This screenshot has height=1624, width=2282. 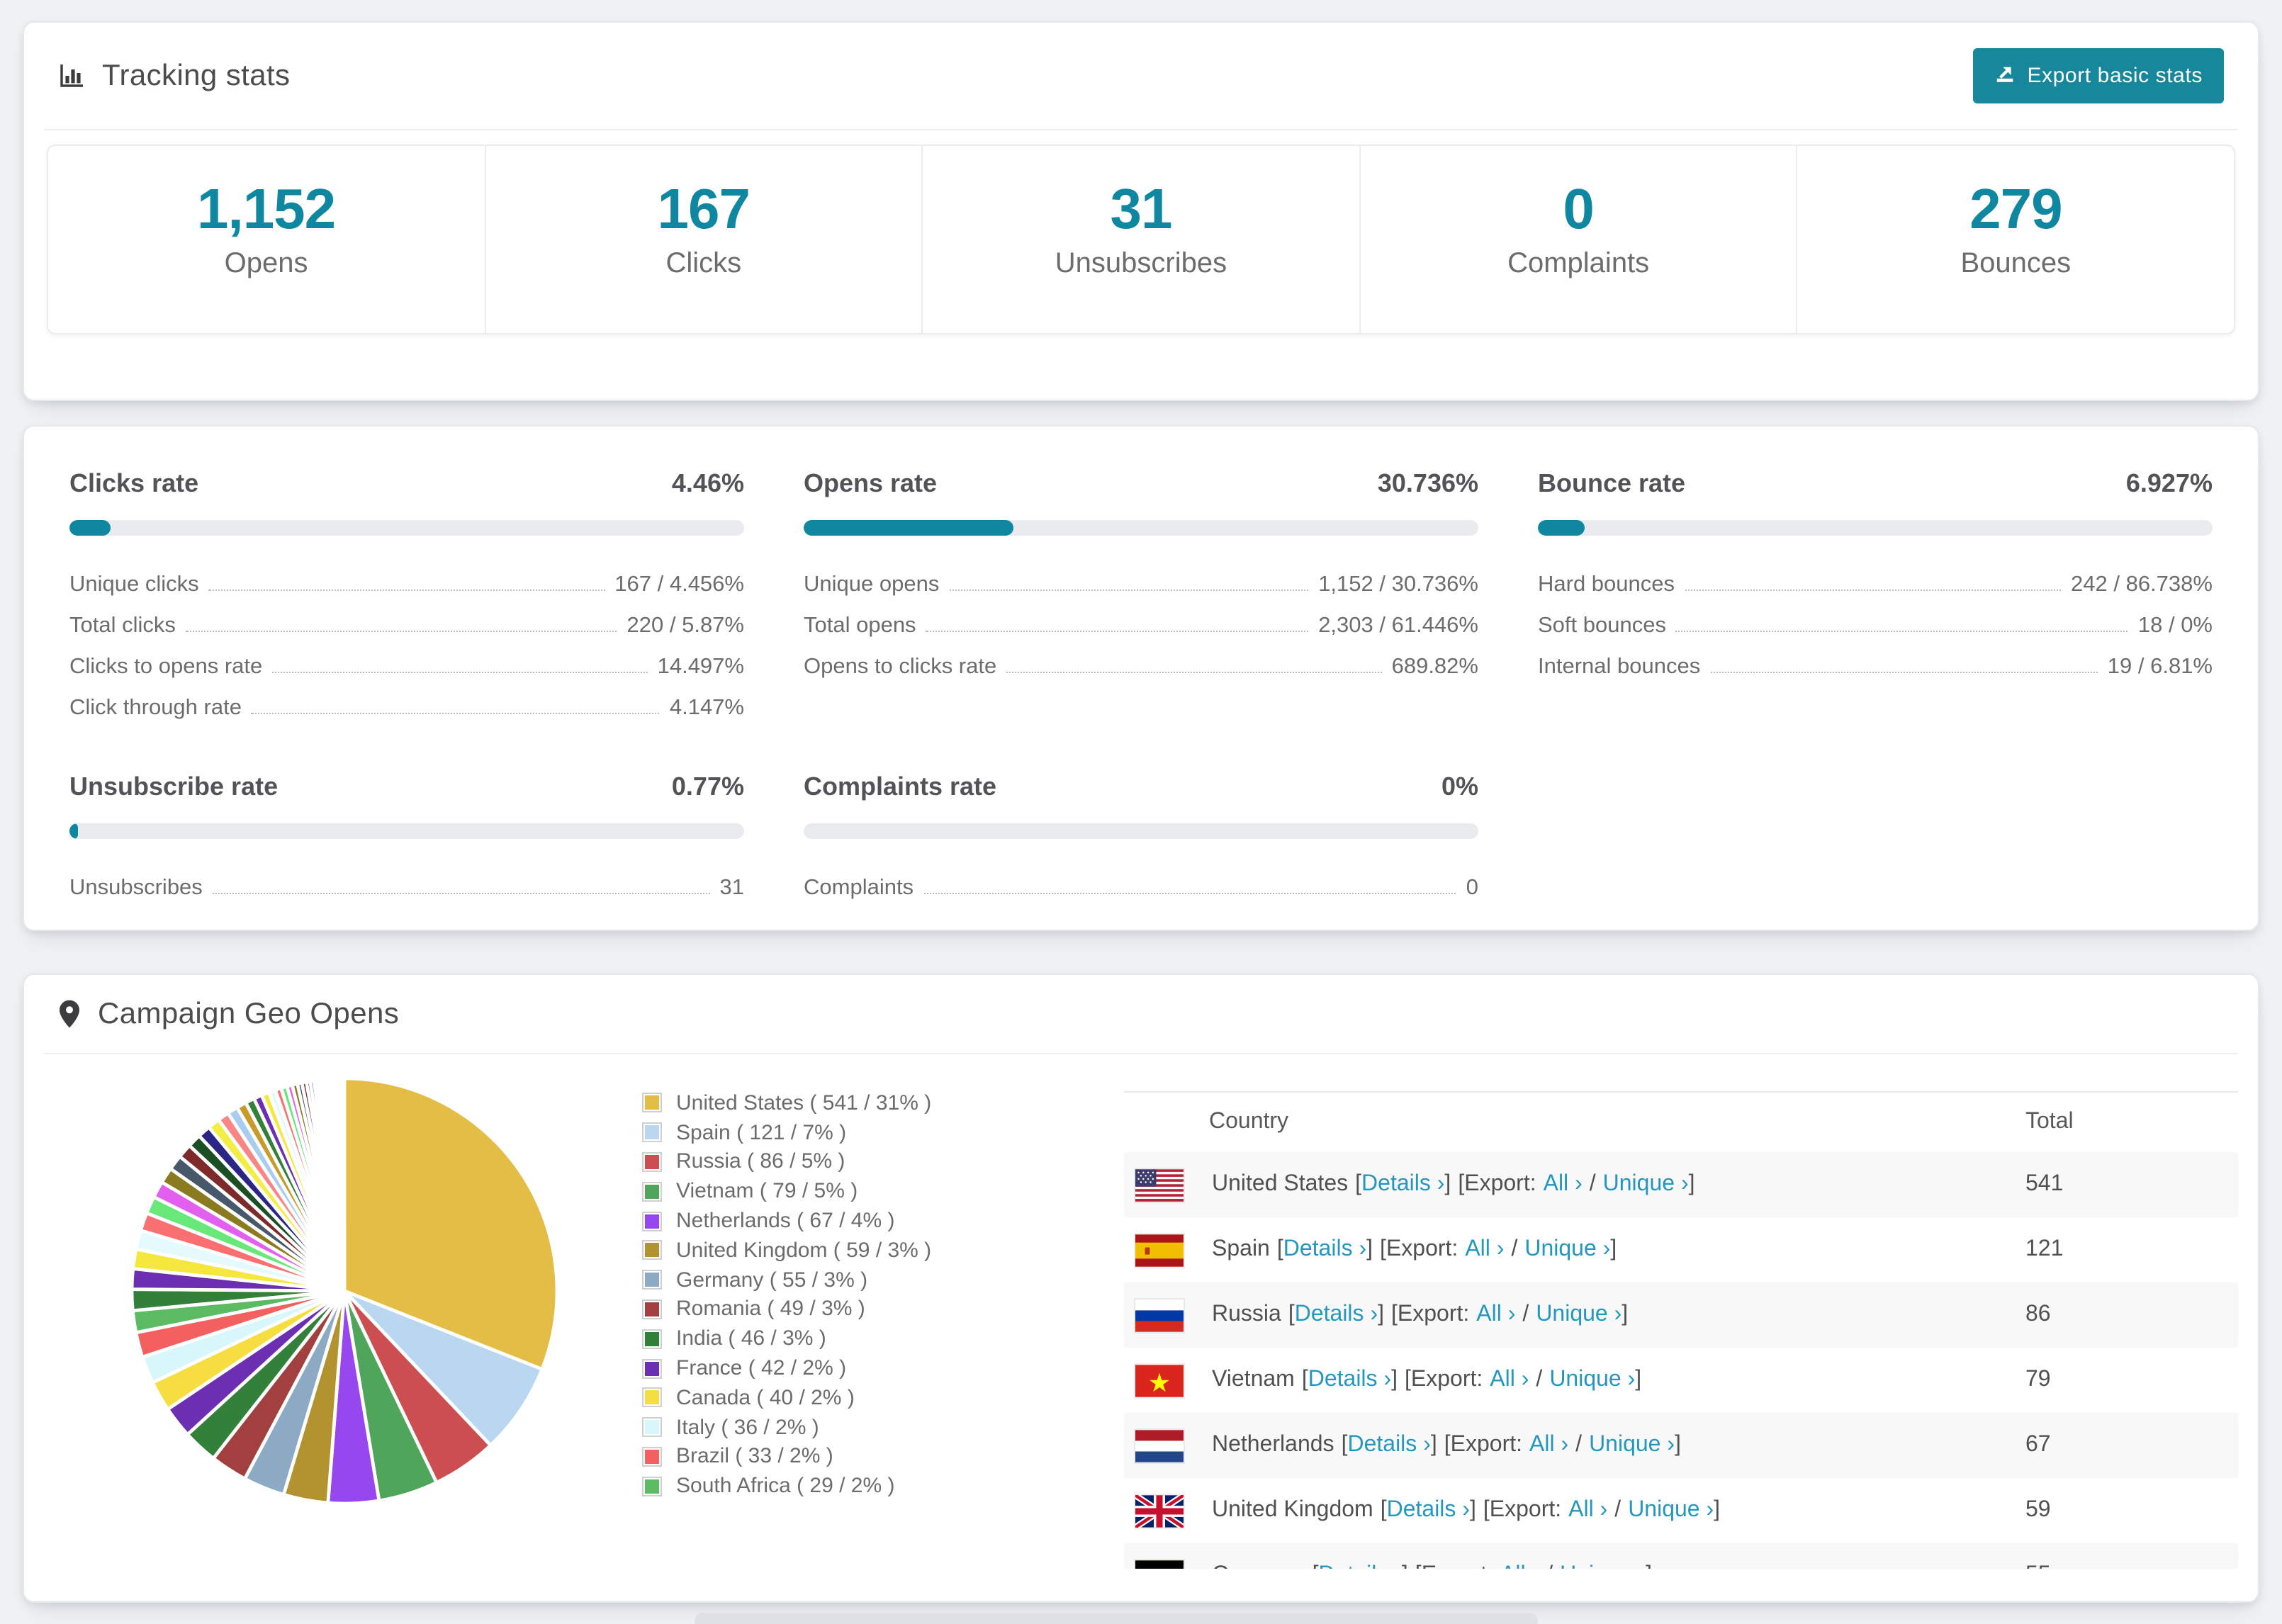 I want to click on legend-item: Germany ( 55 / 3% ), so click(x=883, y=1280).